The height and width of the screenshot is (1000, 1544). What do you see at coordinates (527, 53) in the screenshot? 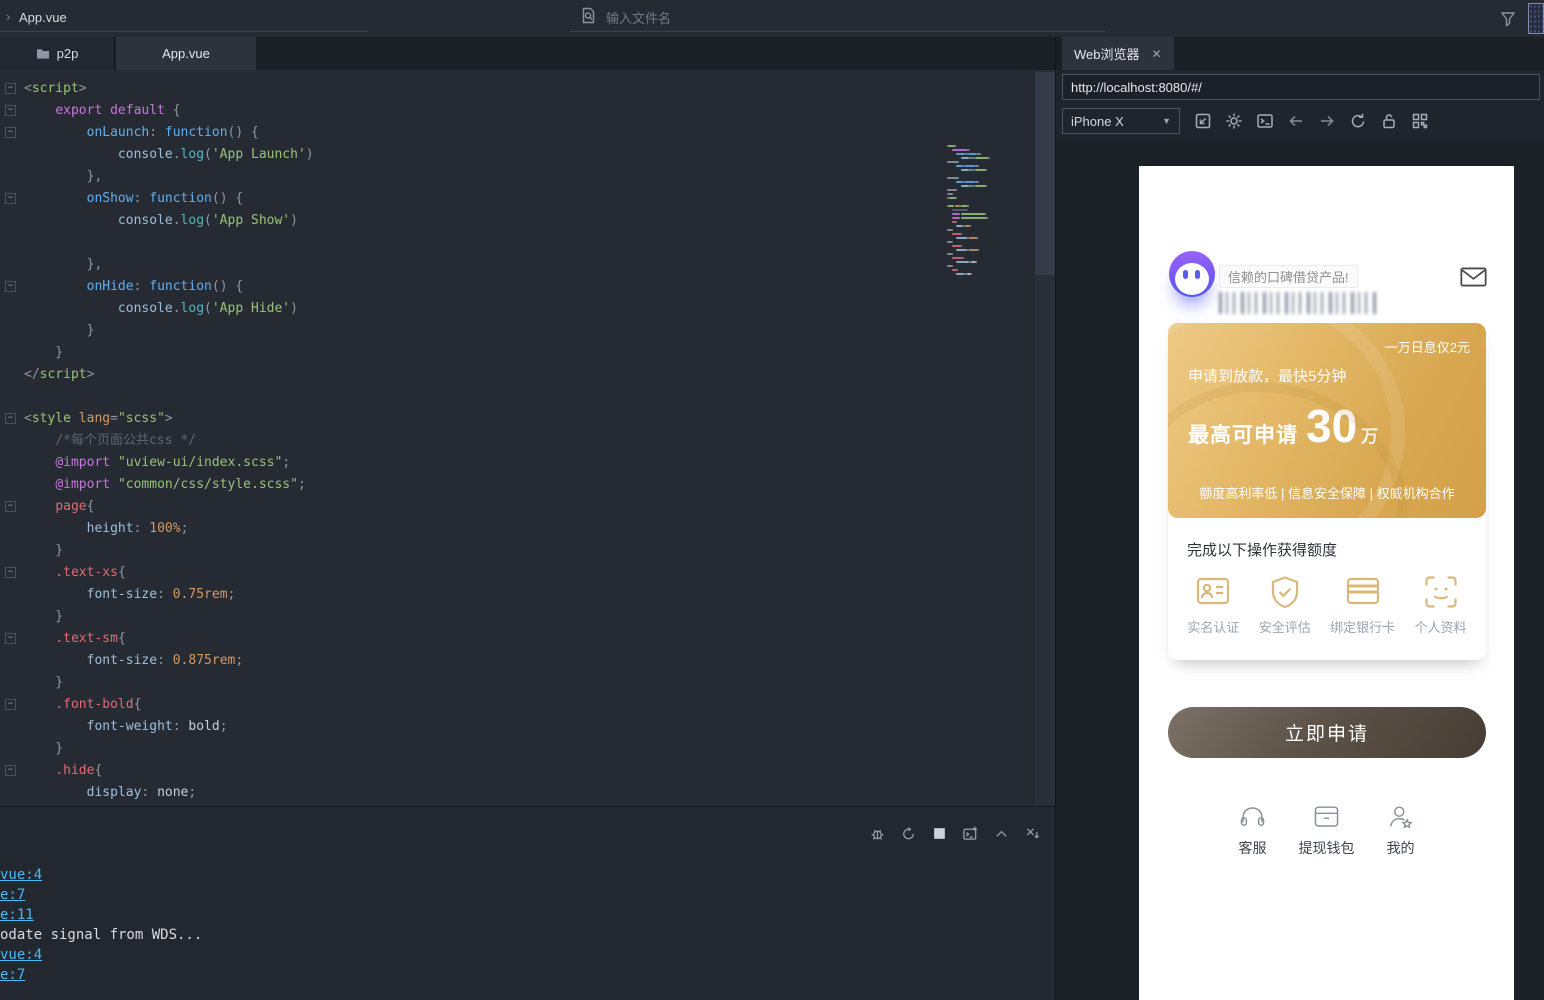
I see `editor-tabbar: p2p App.vue` at bounding box center [527, 53].